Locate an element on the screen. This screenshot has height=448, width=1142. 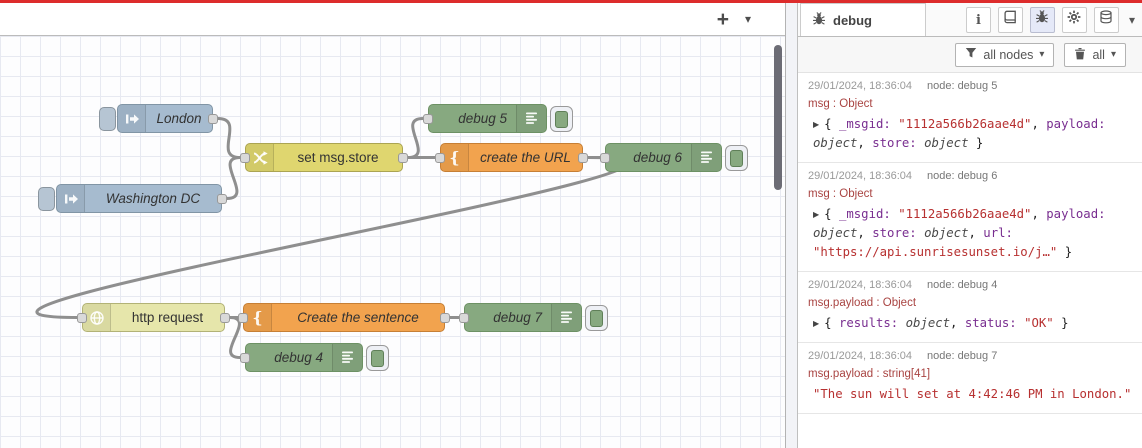
flow-node-debug6: debug 6 is located at coordinates (674, 157).